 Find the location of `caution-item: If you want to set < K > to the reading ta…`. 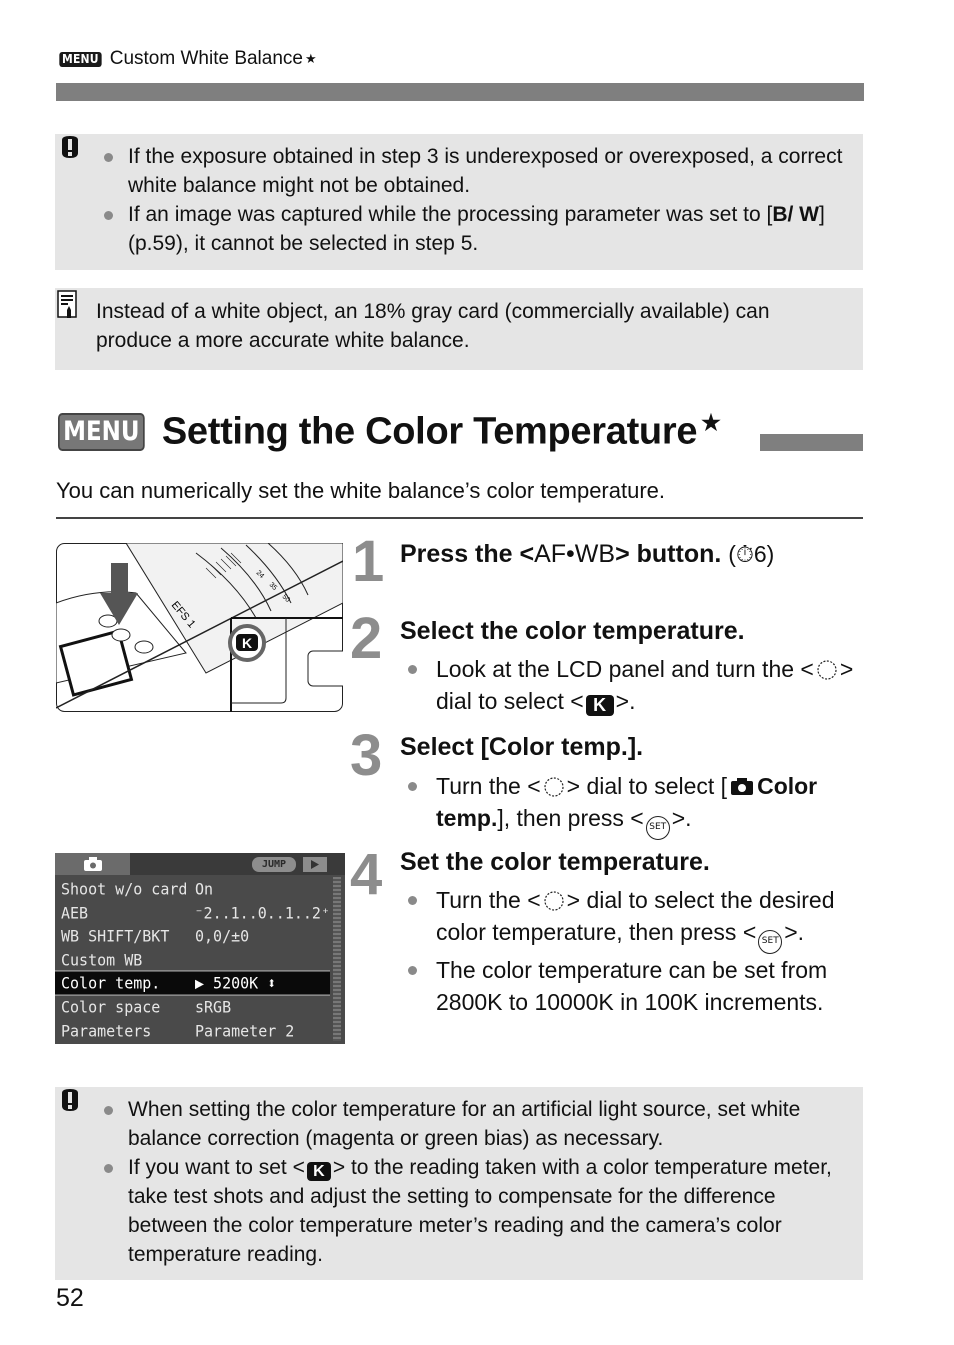

caution-item: If you want to set < K > to the reading ta… is located at coordinates (473, 1211).